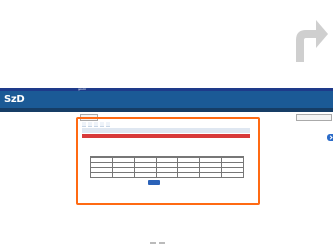 This screenshot has width=333, height=246. I want to click on section-header, so click(166, 136).